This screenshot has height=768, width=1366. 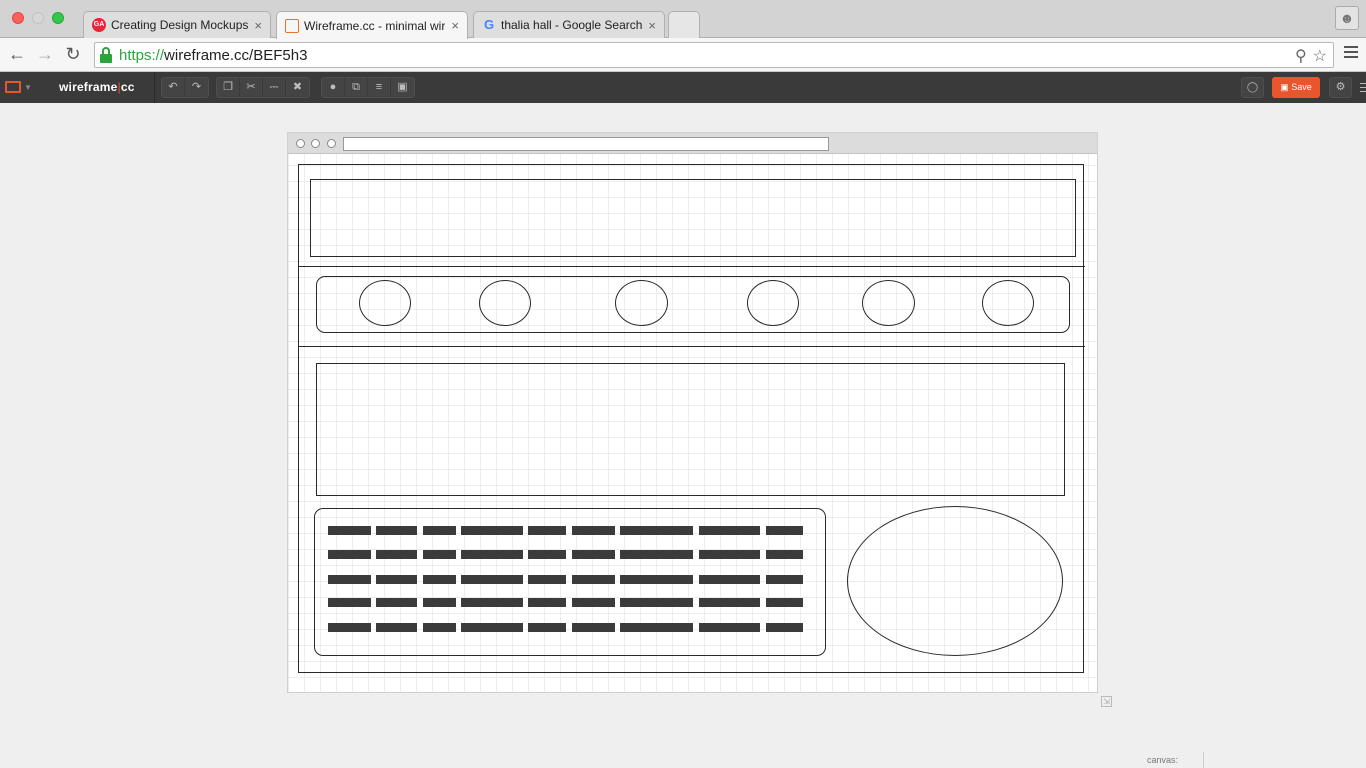 I want to click on ga-favicon-icon: GA, so click(x=99, y=25).